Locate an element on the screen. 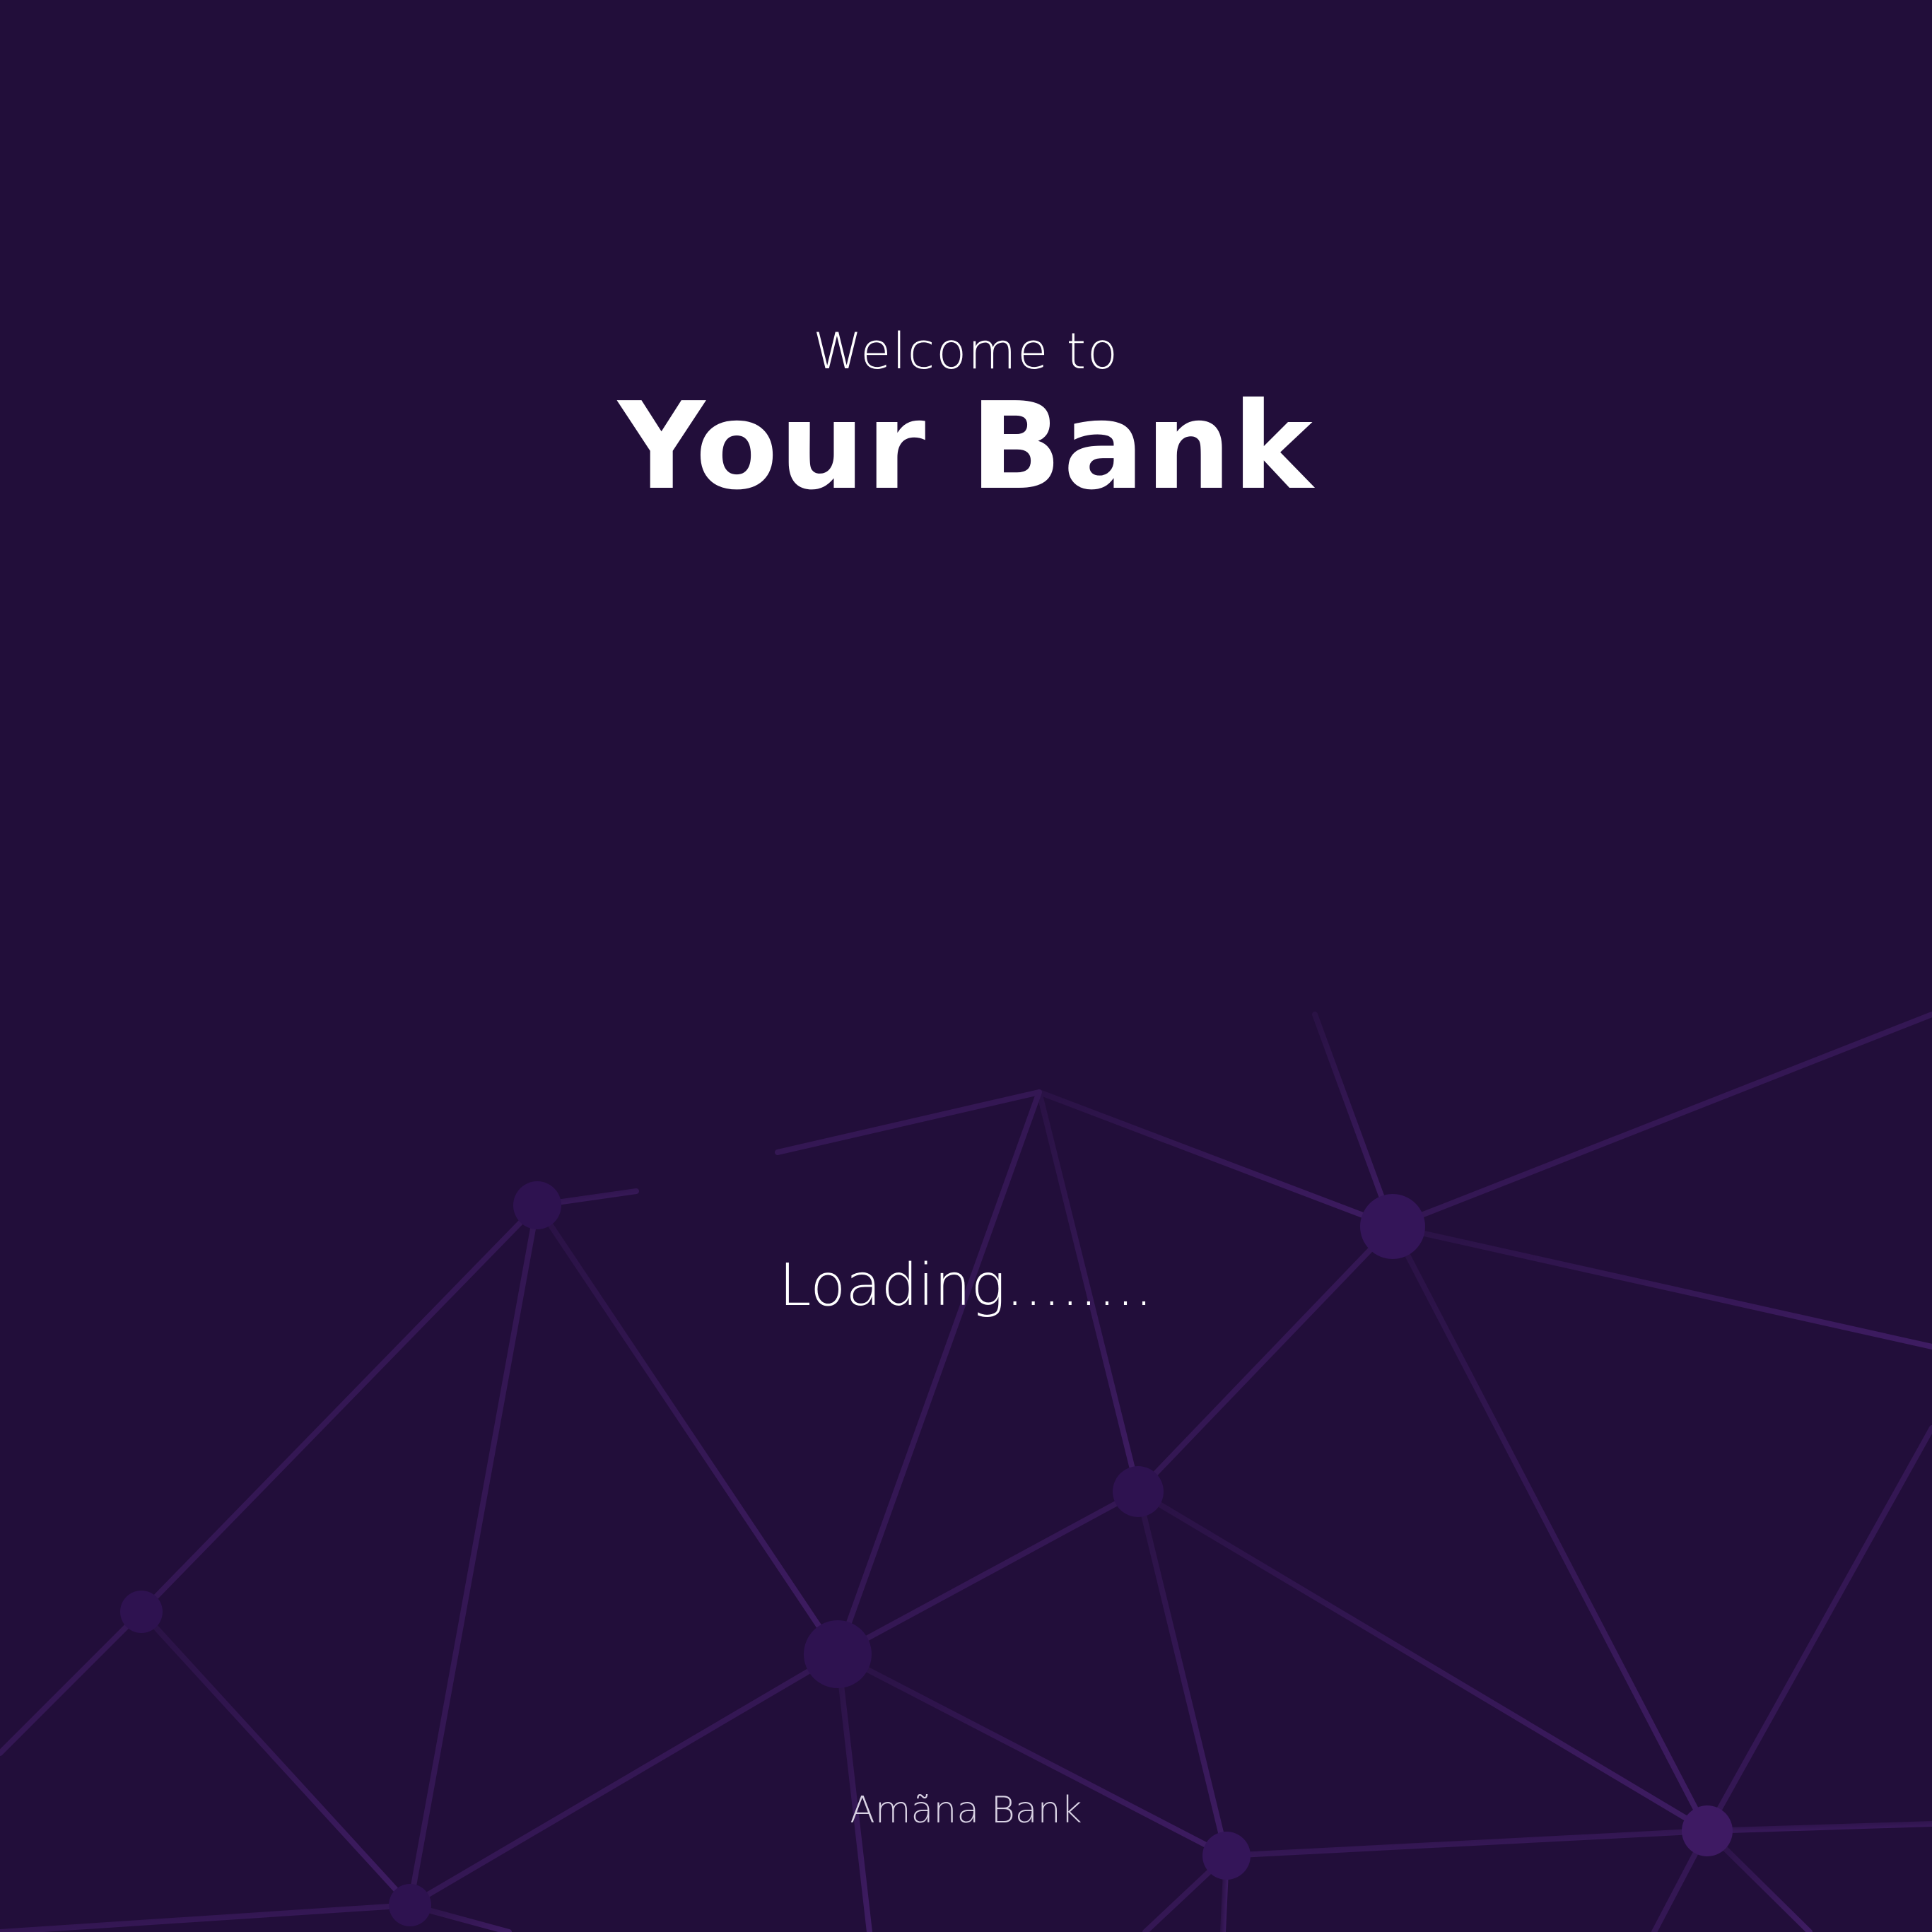 The image size is (1932, 1932). bank-title: Your Bank is located at coordinates (966, 447).